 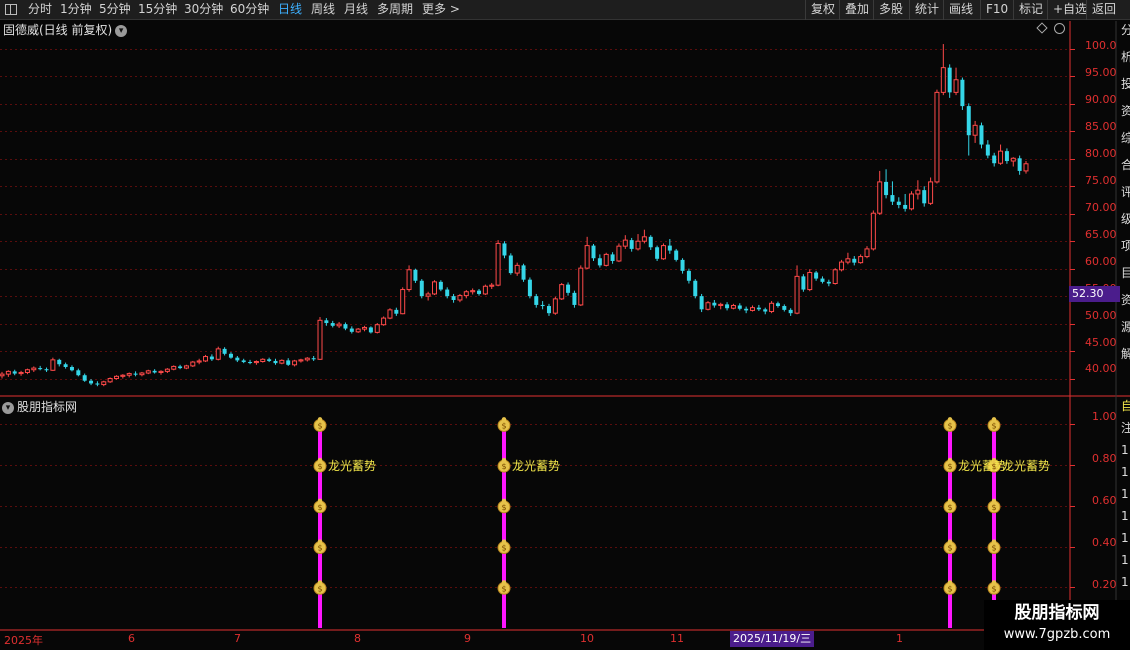 What do you see at coordinates (772, 639) in the screenshot?
I see `cursor-date-tag: 2025/11/19/三` at bounding box center [772, 639].